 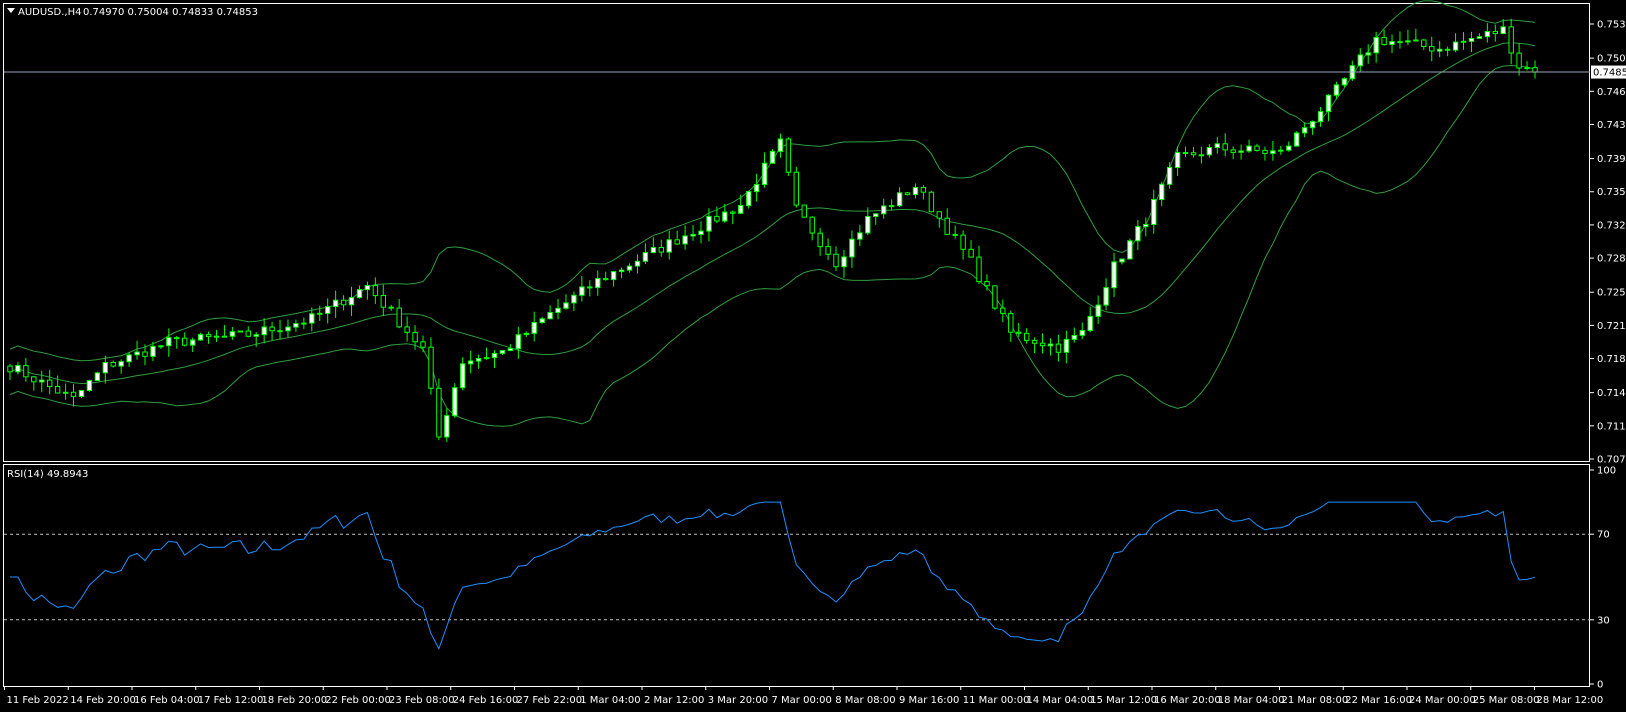 What do you see at coordinates (1123, 700) in the screenshot?
I see `time-tick-label: 15 Mar 12:00` at bounding box center [1123, 700].